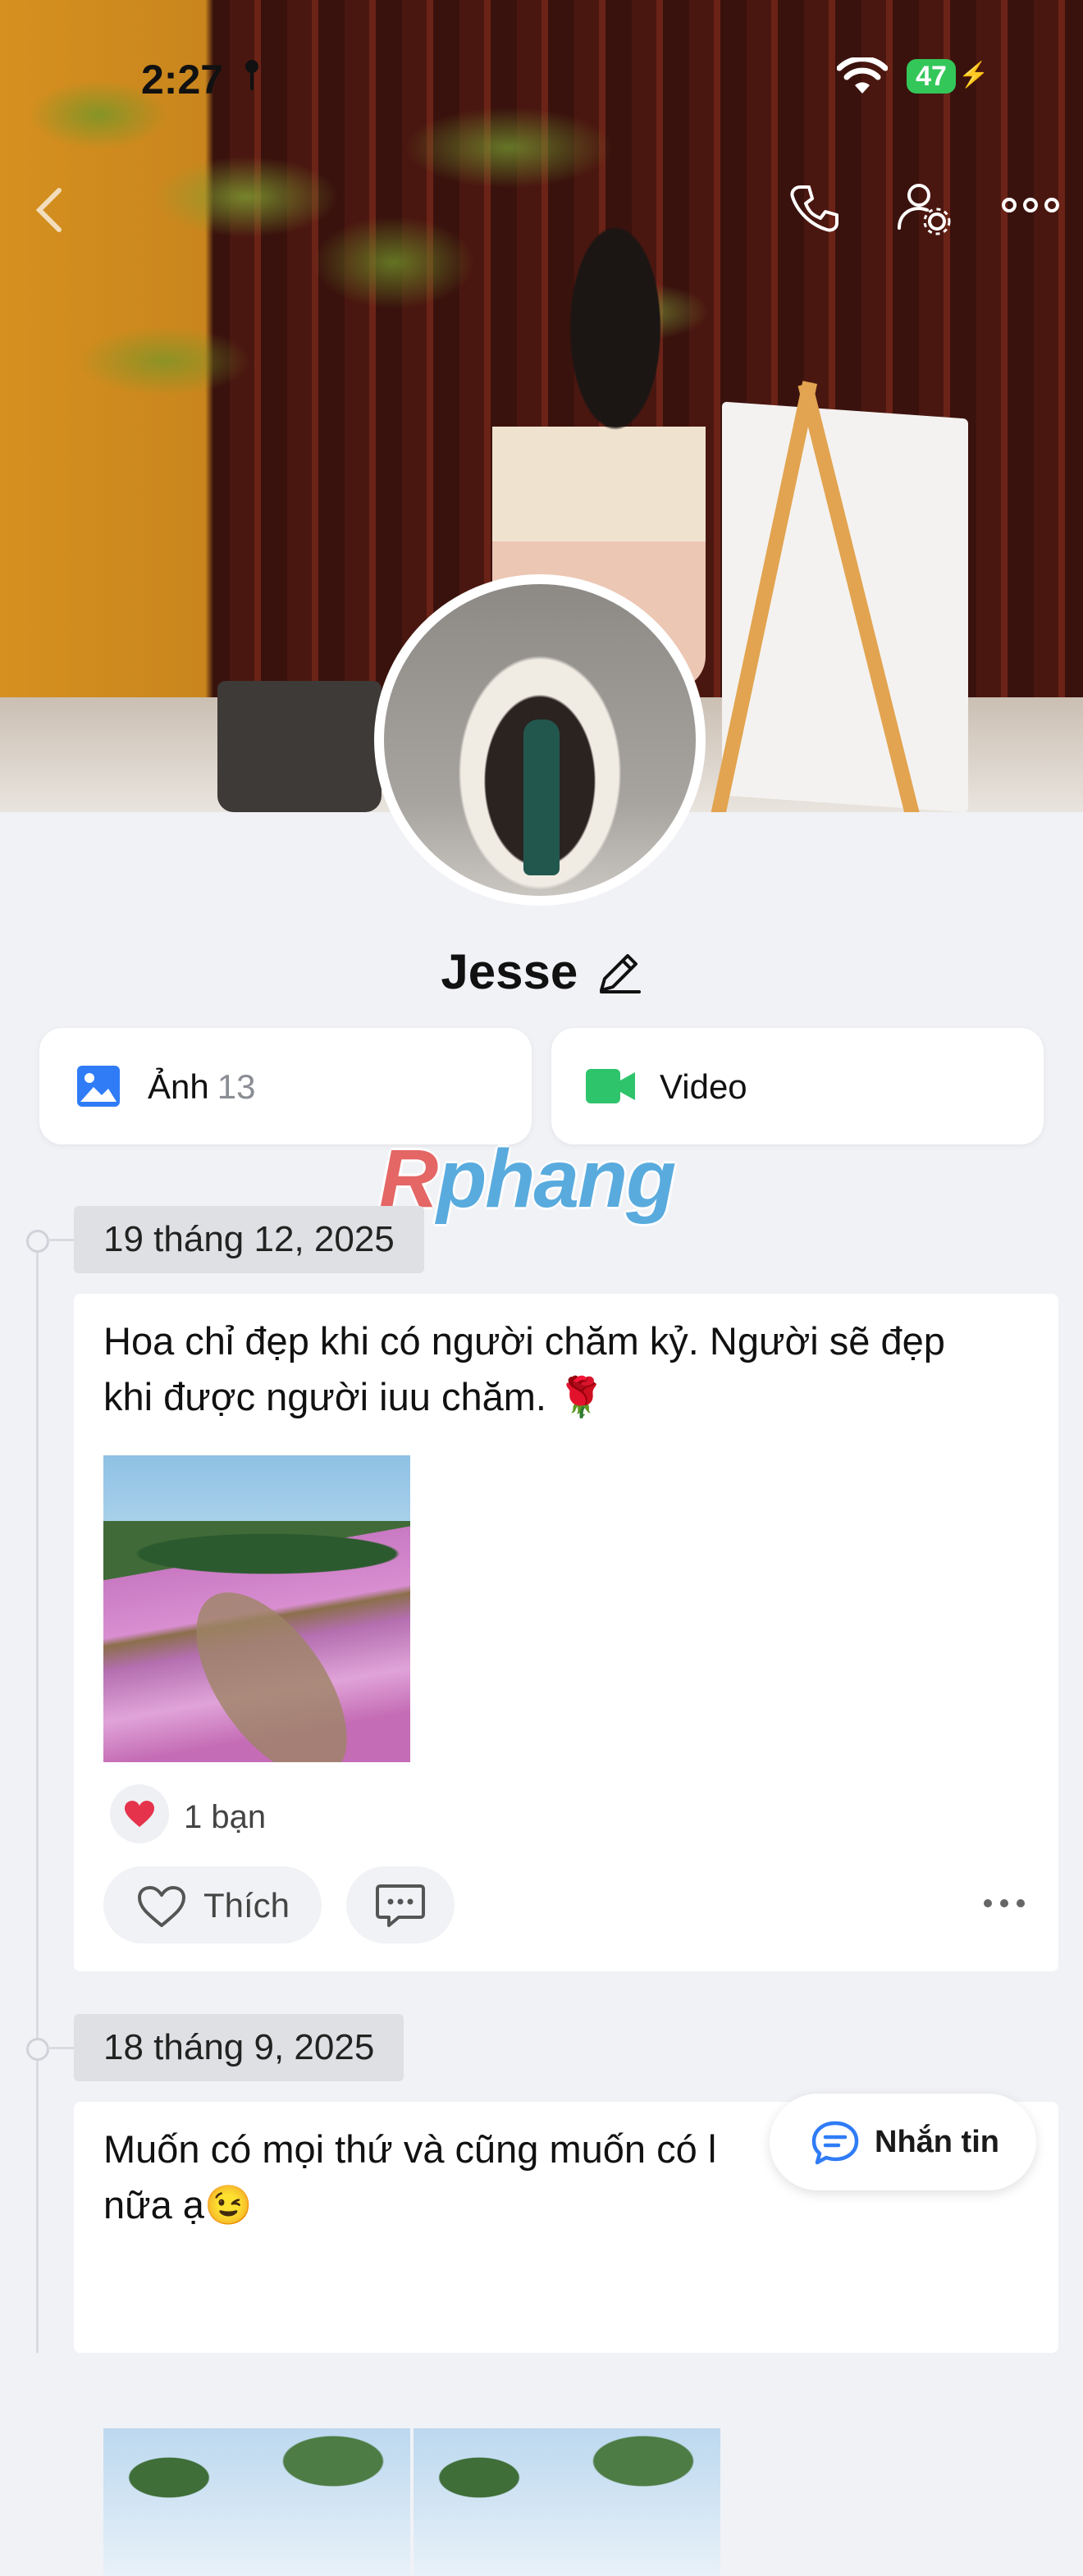  I want to click on photos-count: 13, so click(236, 1086).